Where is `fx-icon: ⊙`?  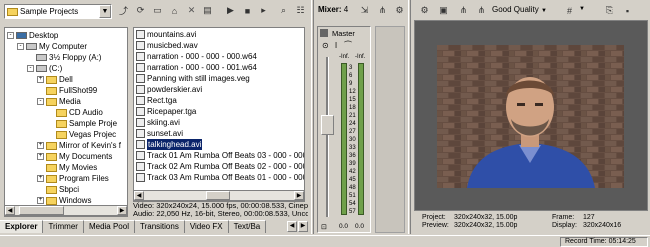
fx-icon: ⊙ is located at coordinates (325, 45).